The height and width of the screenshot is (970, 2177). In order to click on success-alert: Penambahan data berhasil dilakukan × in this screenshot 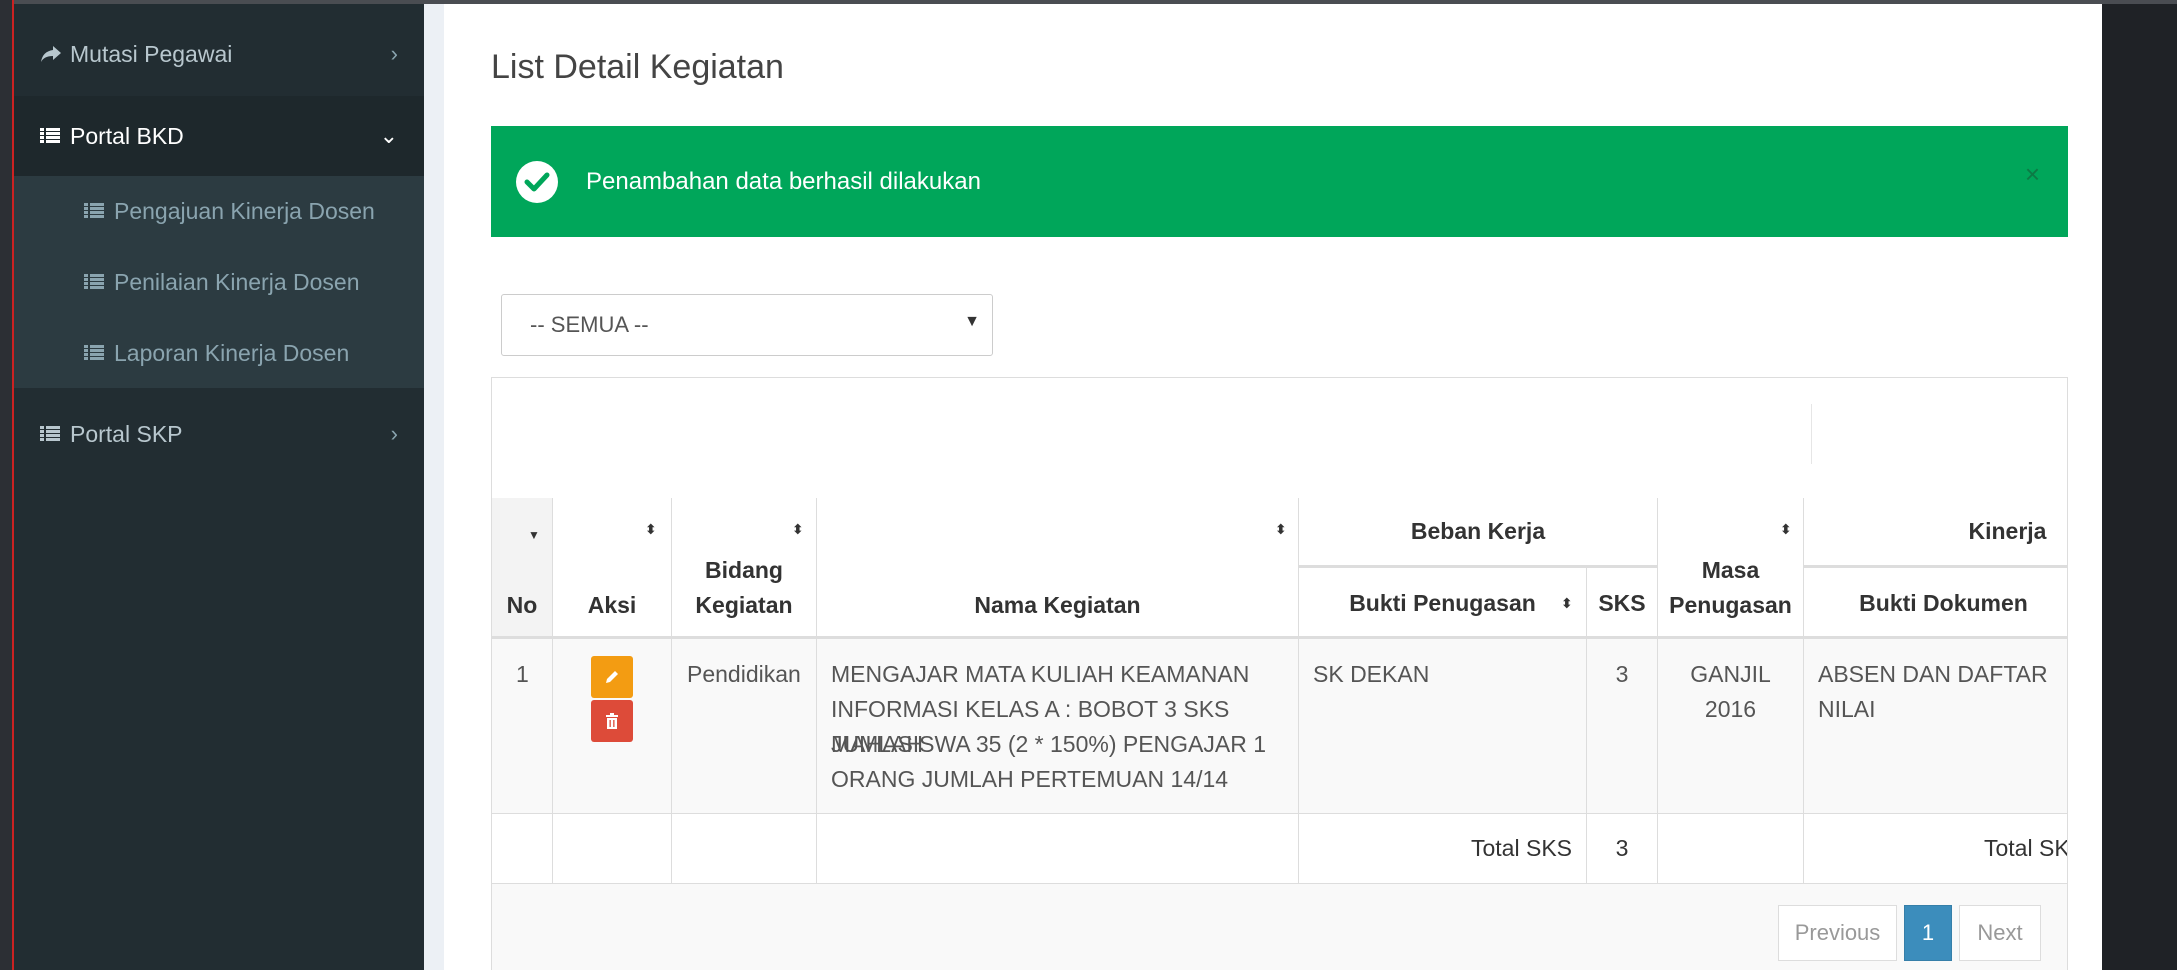, I will do `click(1279, 181)`.